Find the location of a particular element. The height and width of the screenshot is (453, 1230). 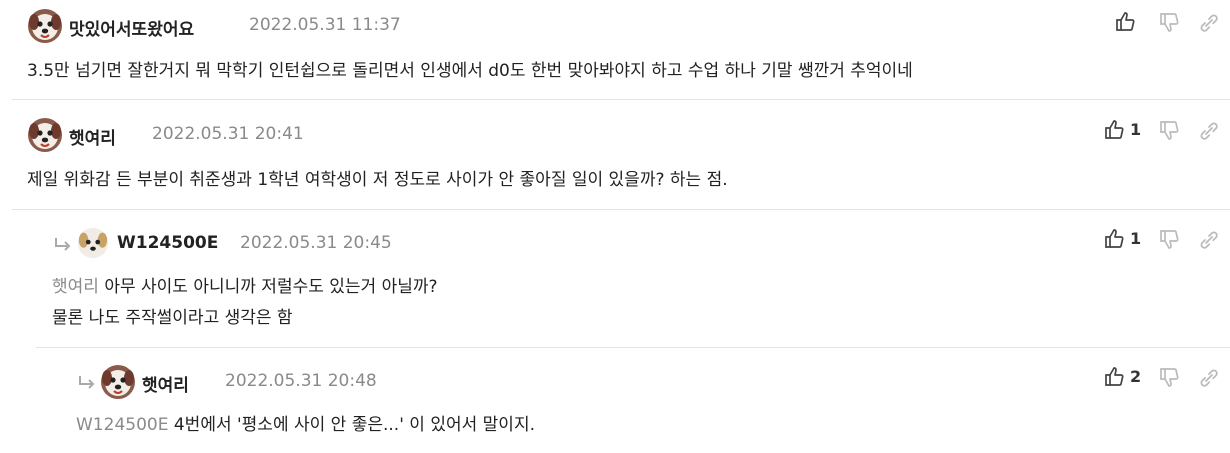

comment-text-line: 물론 나도 주작썰이라고 생각은 함 is located at coordinates (172, 318).